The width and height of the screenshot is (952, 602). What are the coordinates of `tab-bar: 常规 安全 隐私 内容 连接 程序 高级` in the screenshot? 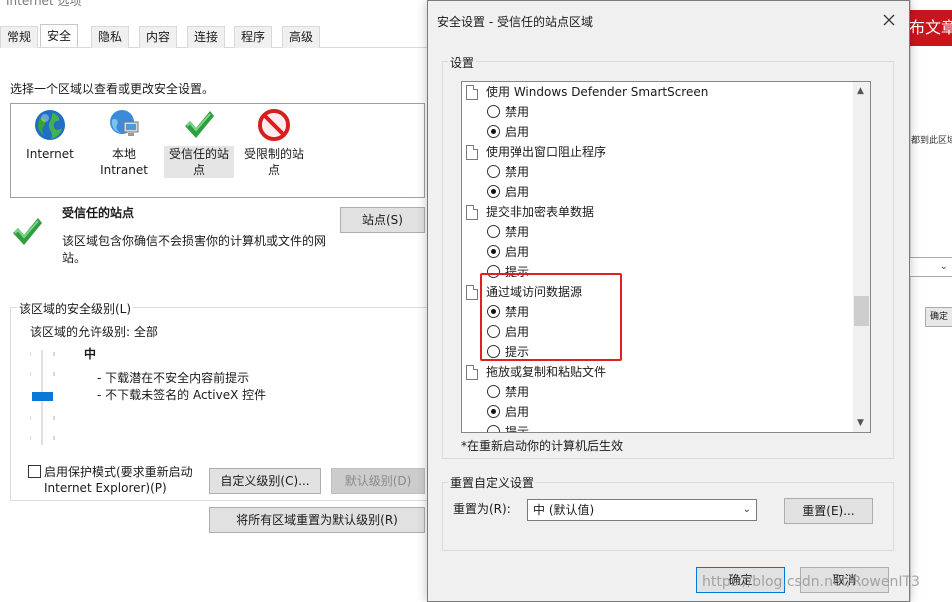 It's located at (215, 36).